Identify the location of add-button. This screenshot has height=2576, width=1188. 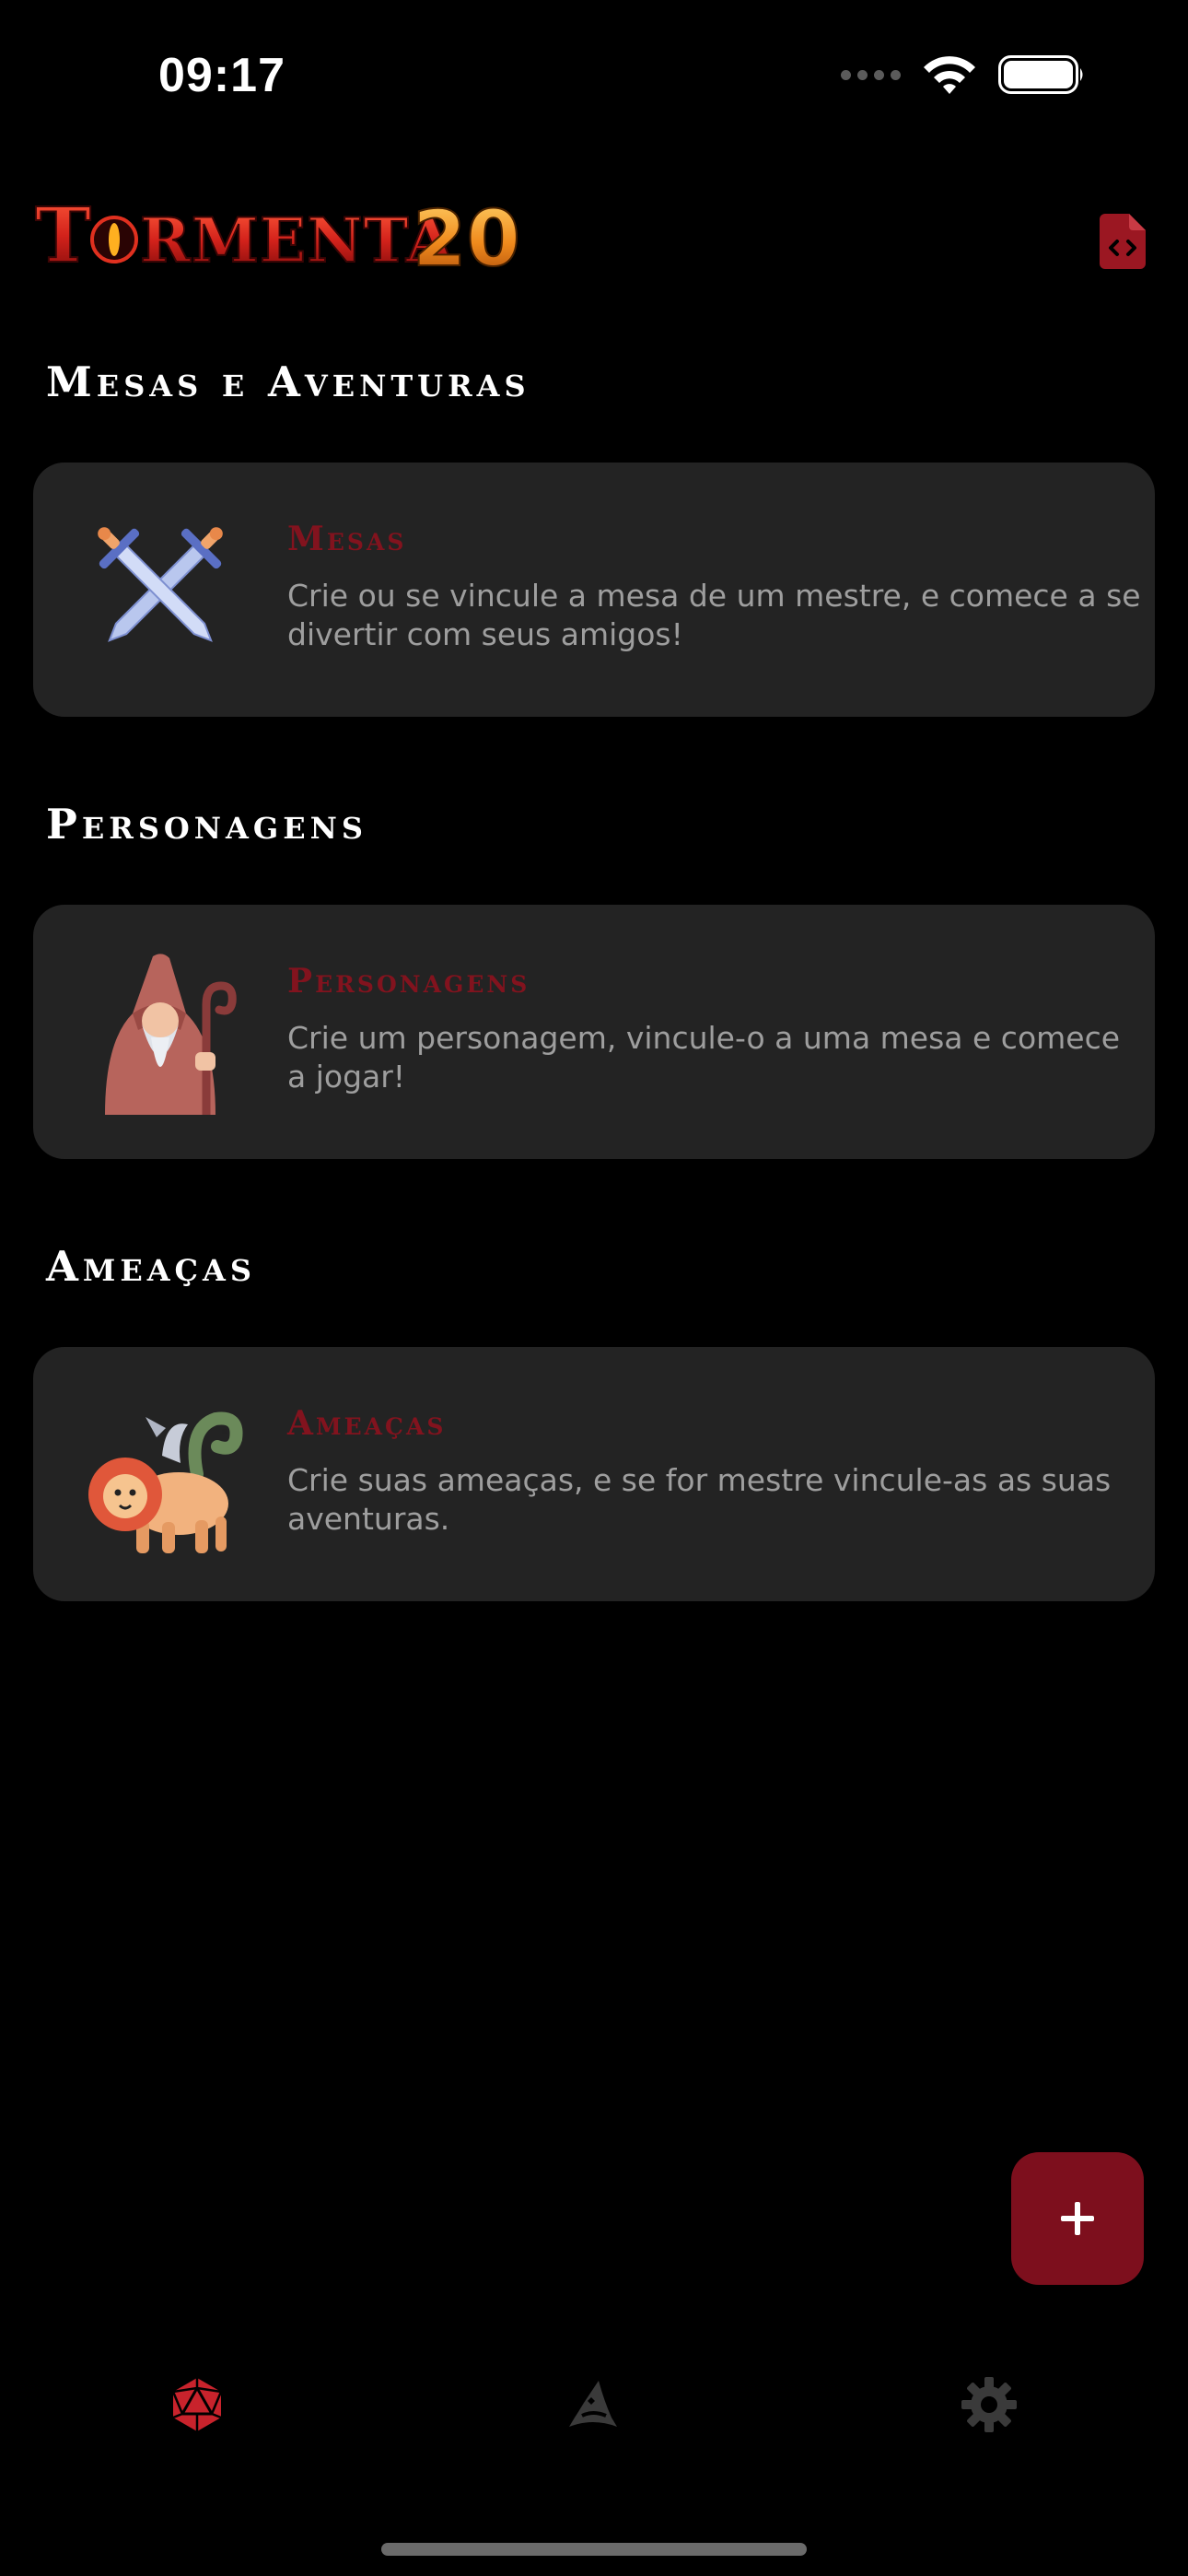
(1077, 2218).